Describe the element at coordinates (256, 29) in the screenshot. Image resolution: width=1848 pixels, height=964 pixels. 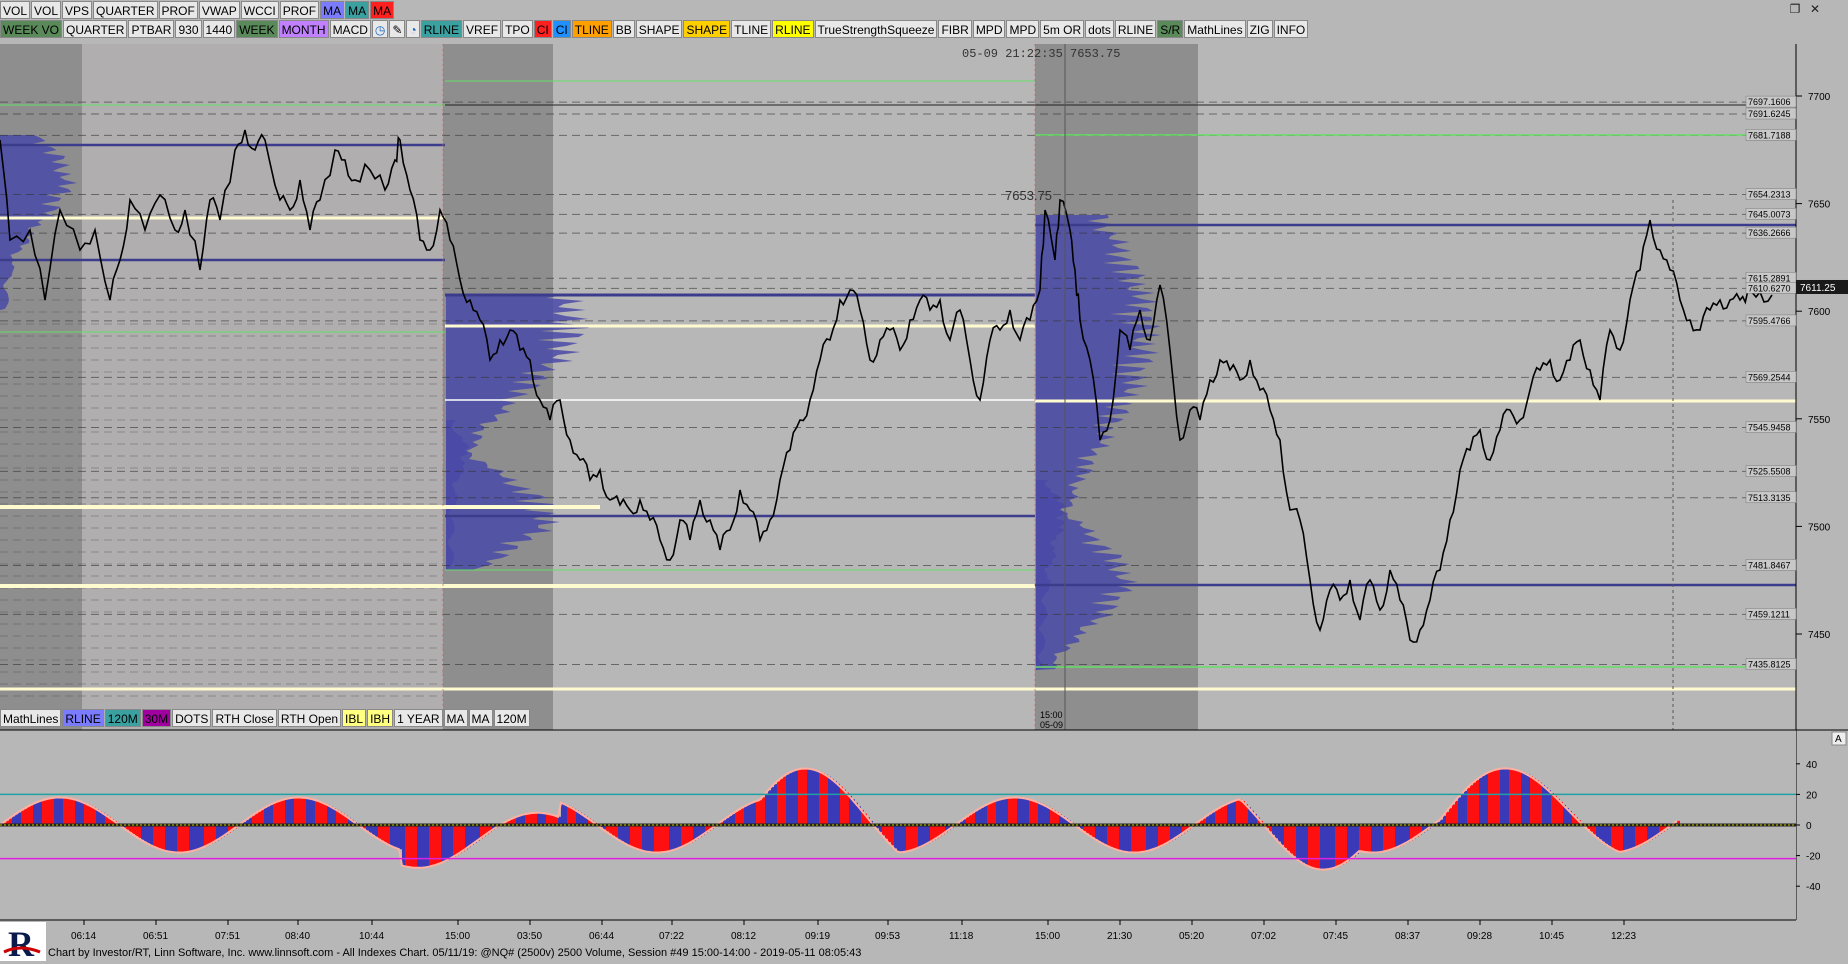
I see `indicator-button-week: WEEK` at that location.